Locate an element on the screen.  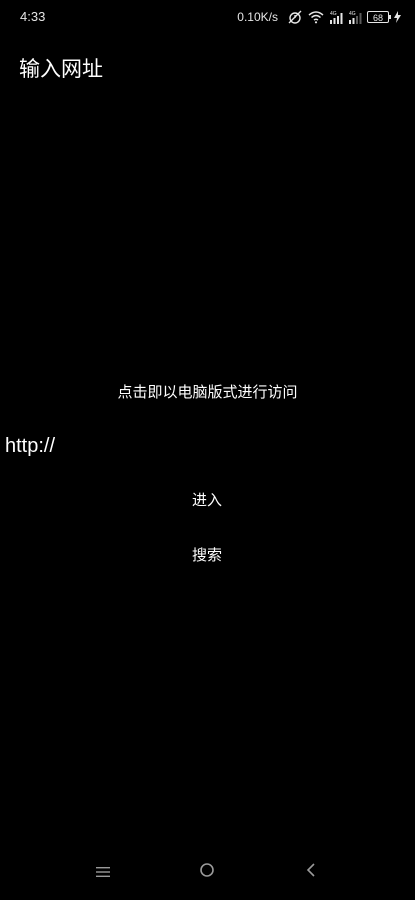
page-title: 输入网址 is located at coordinates (61, 69).